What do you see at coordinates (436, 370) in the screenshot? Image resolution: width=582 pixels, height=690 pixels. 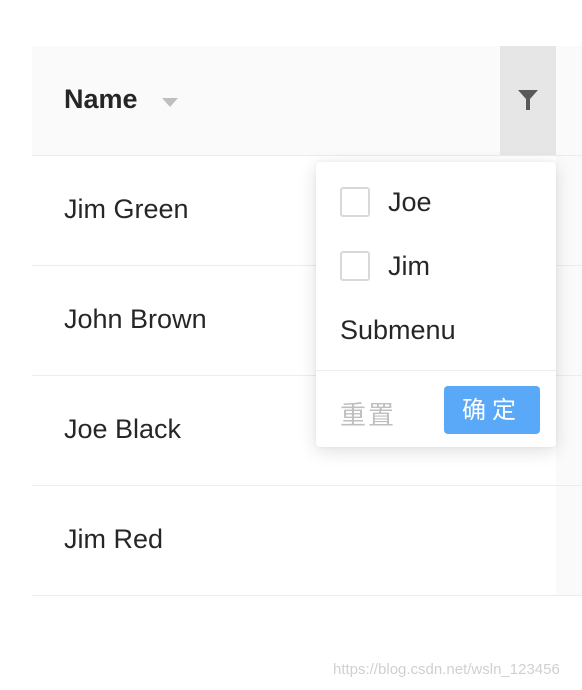 I see `dropdown-divider` at bounding box center [436, 370].